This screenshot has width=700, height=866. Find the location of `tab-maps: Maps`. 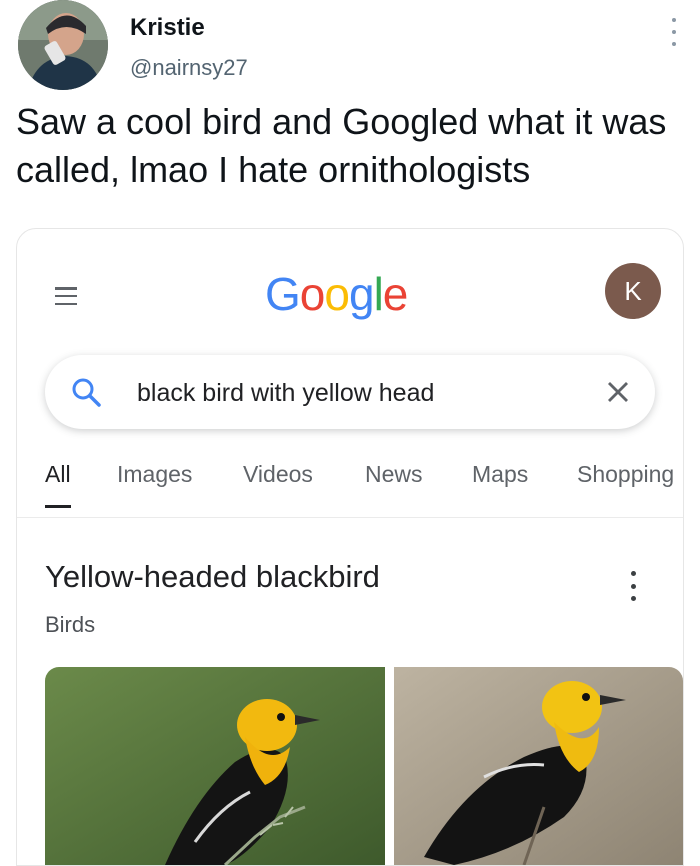

tab-maps: Maps is located at coordinates (500, 474).